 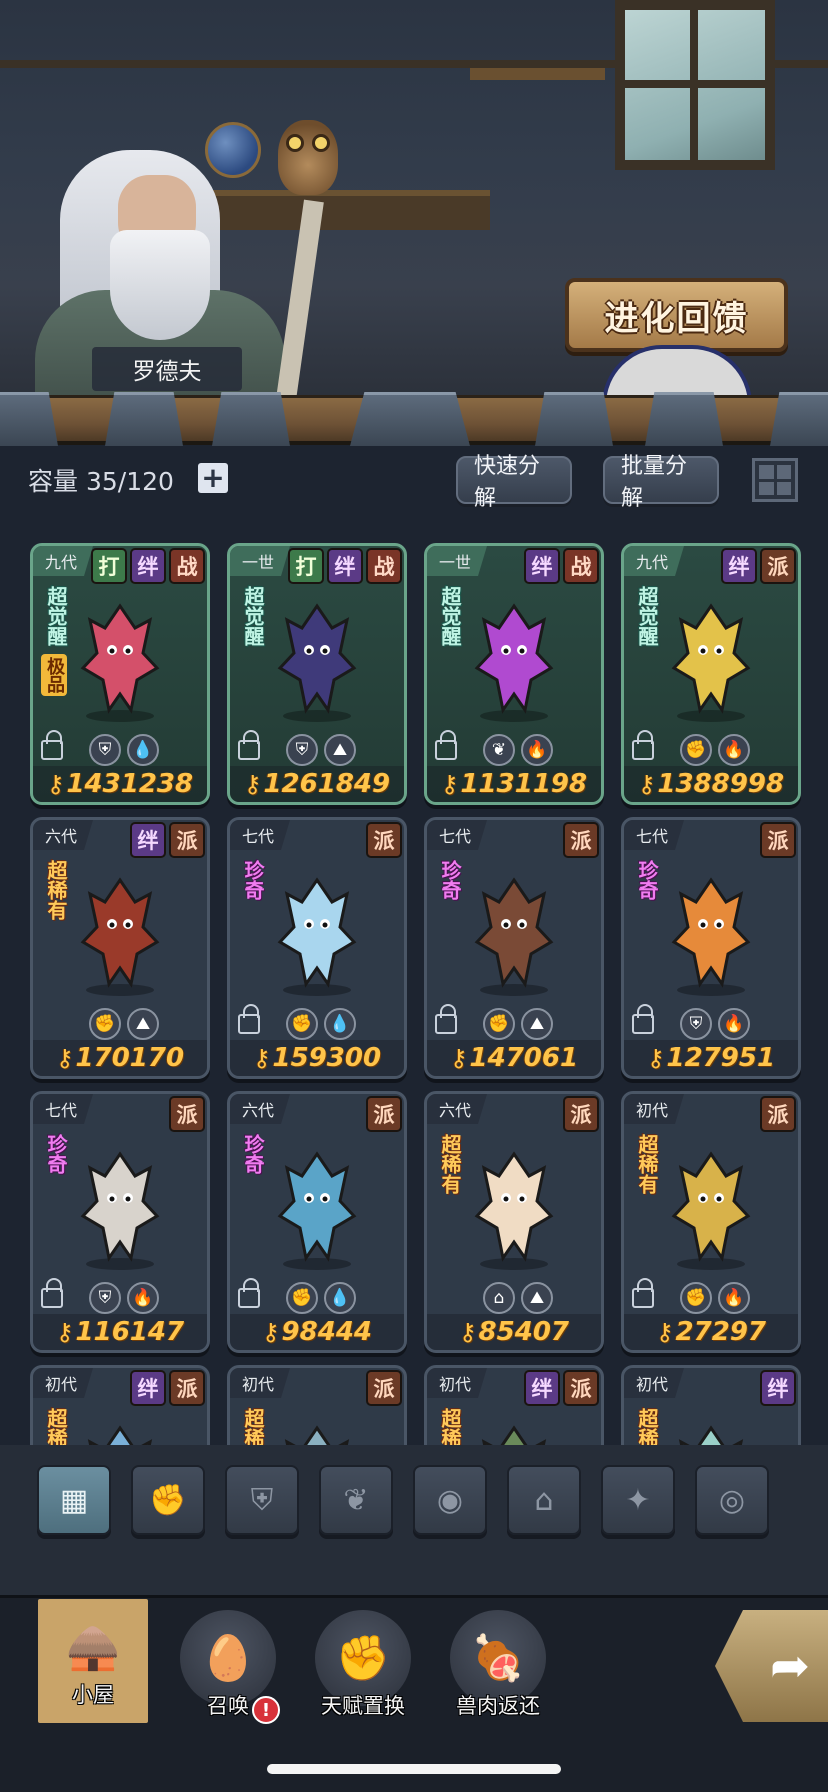 I want to click on nav-hut: 🛖 小屋, so click(x=93, y=1661).